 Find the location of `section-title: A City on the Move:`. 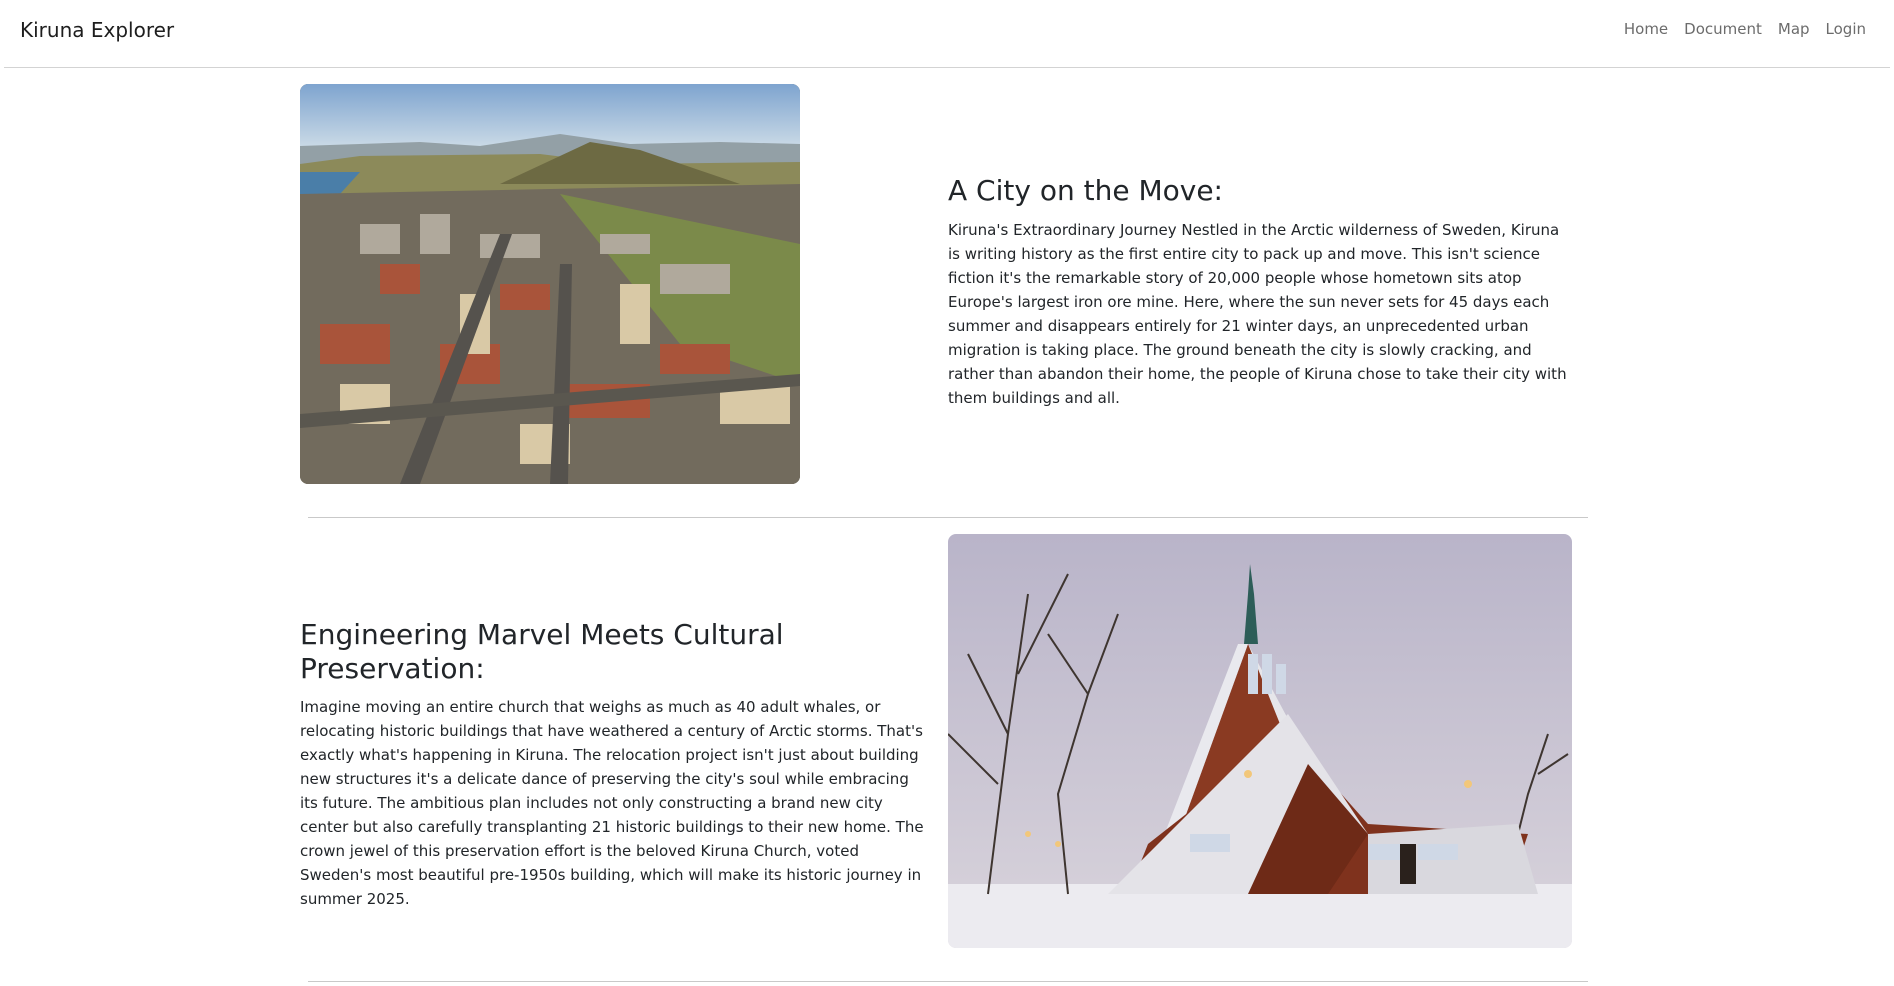

section-title: A City on the Move: is located at coordinates (1085, 190).